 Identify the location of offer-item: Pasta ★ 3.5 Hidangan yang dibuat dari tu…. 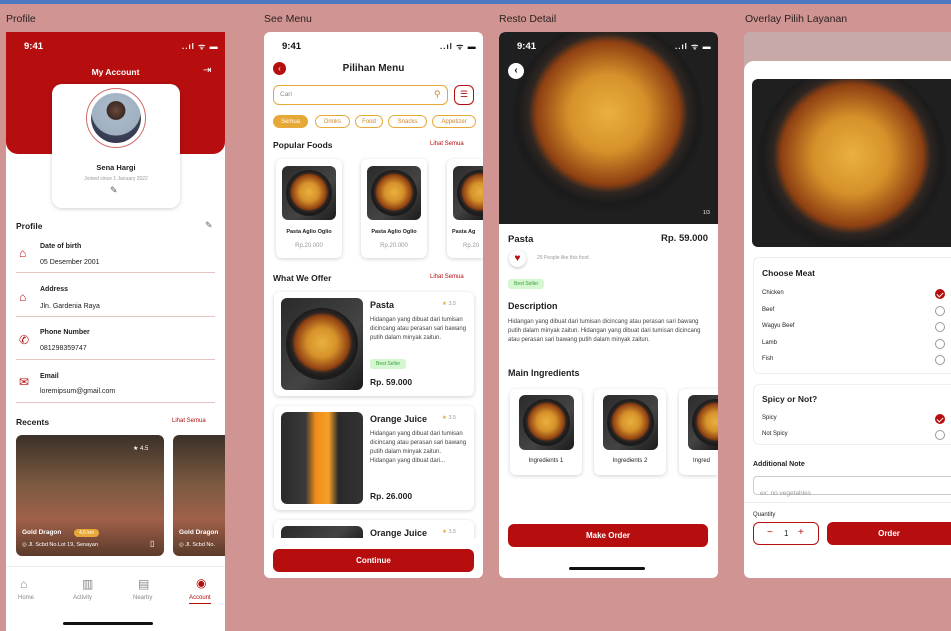
(374, 344).